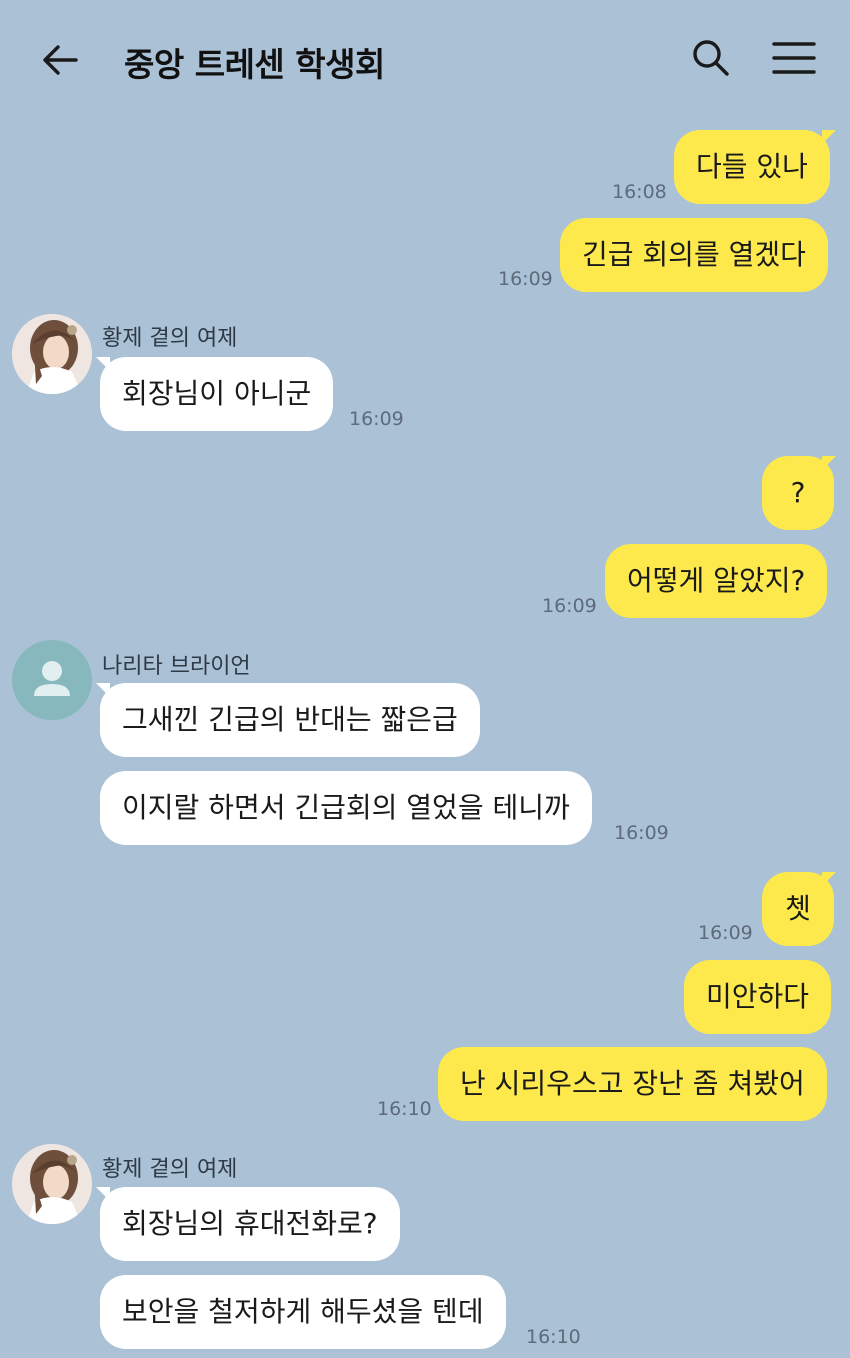  What do you see at coordinates (60, 60) in the screenshot?
I see `back-arrow-icon` at bounding box center [60, 60].